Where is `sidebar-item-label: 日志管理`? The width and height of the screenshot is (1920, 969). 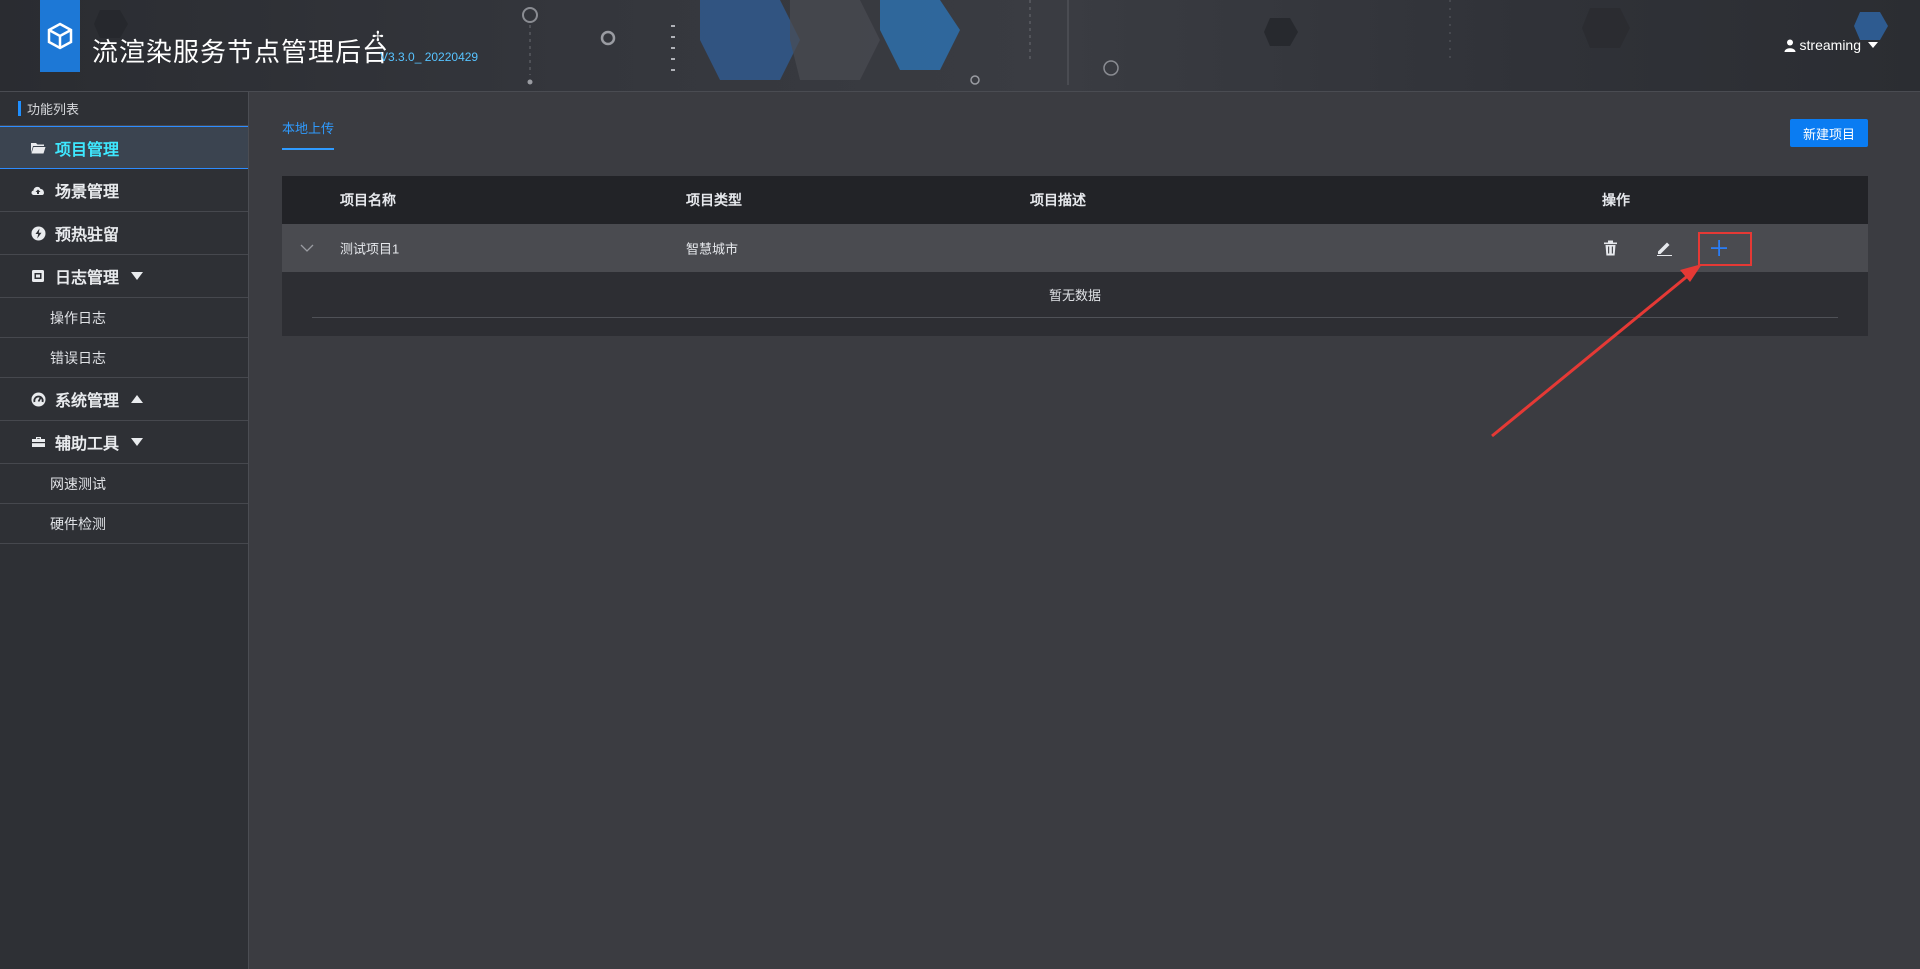
sidebar-item-label: 日志管理 is located at coordinates (87, 278).